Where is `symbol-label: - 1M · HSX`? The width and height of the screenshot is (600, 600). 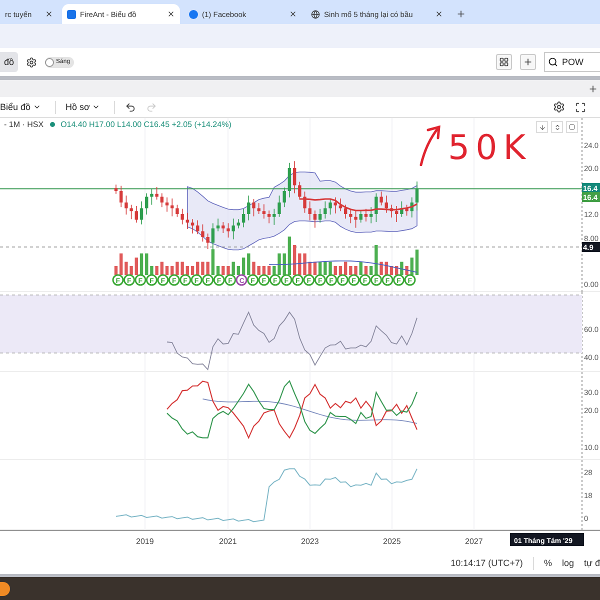
symbol-label: - 1M · HSX is located at coordinates (24, 124).